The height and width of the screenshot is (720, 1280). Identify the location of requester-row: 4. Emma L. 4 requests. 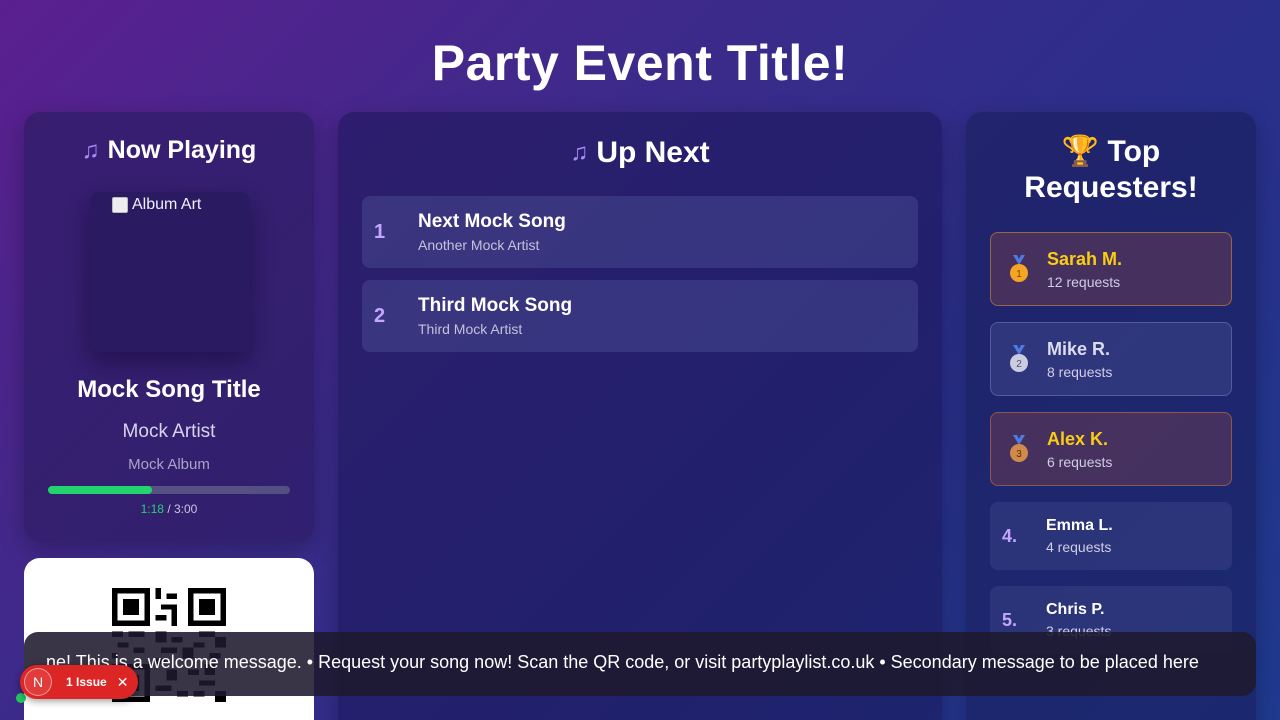
(1111, 536).